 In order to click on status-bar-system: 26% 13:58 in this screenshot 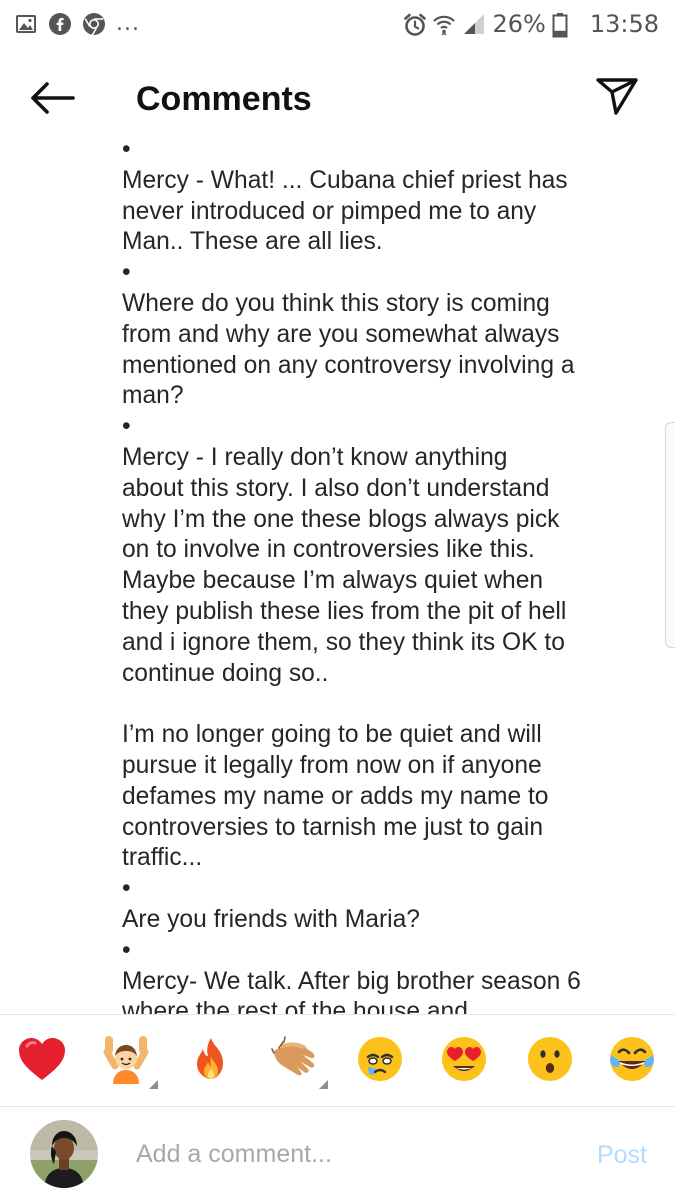, I will do `click(530, 24)`.